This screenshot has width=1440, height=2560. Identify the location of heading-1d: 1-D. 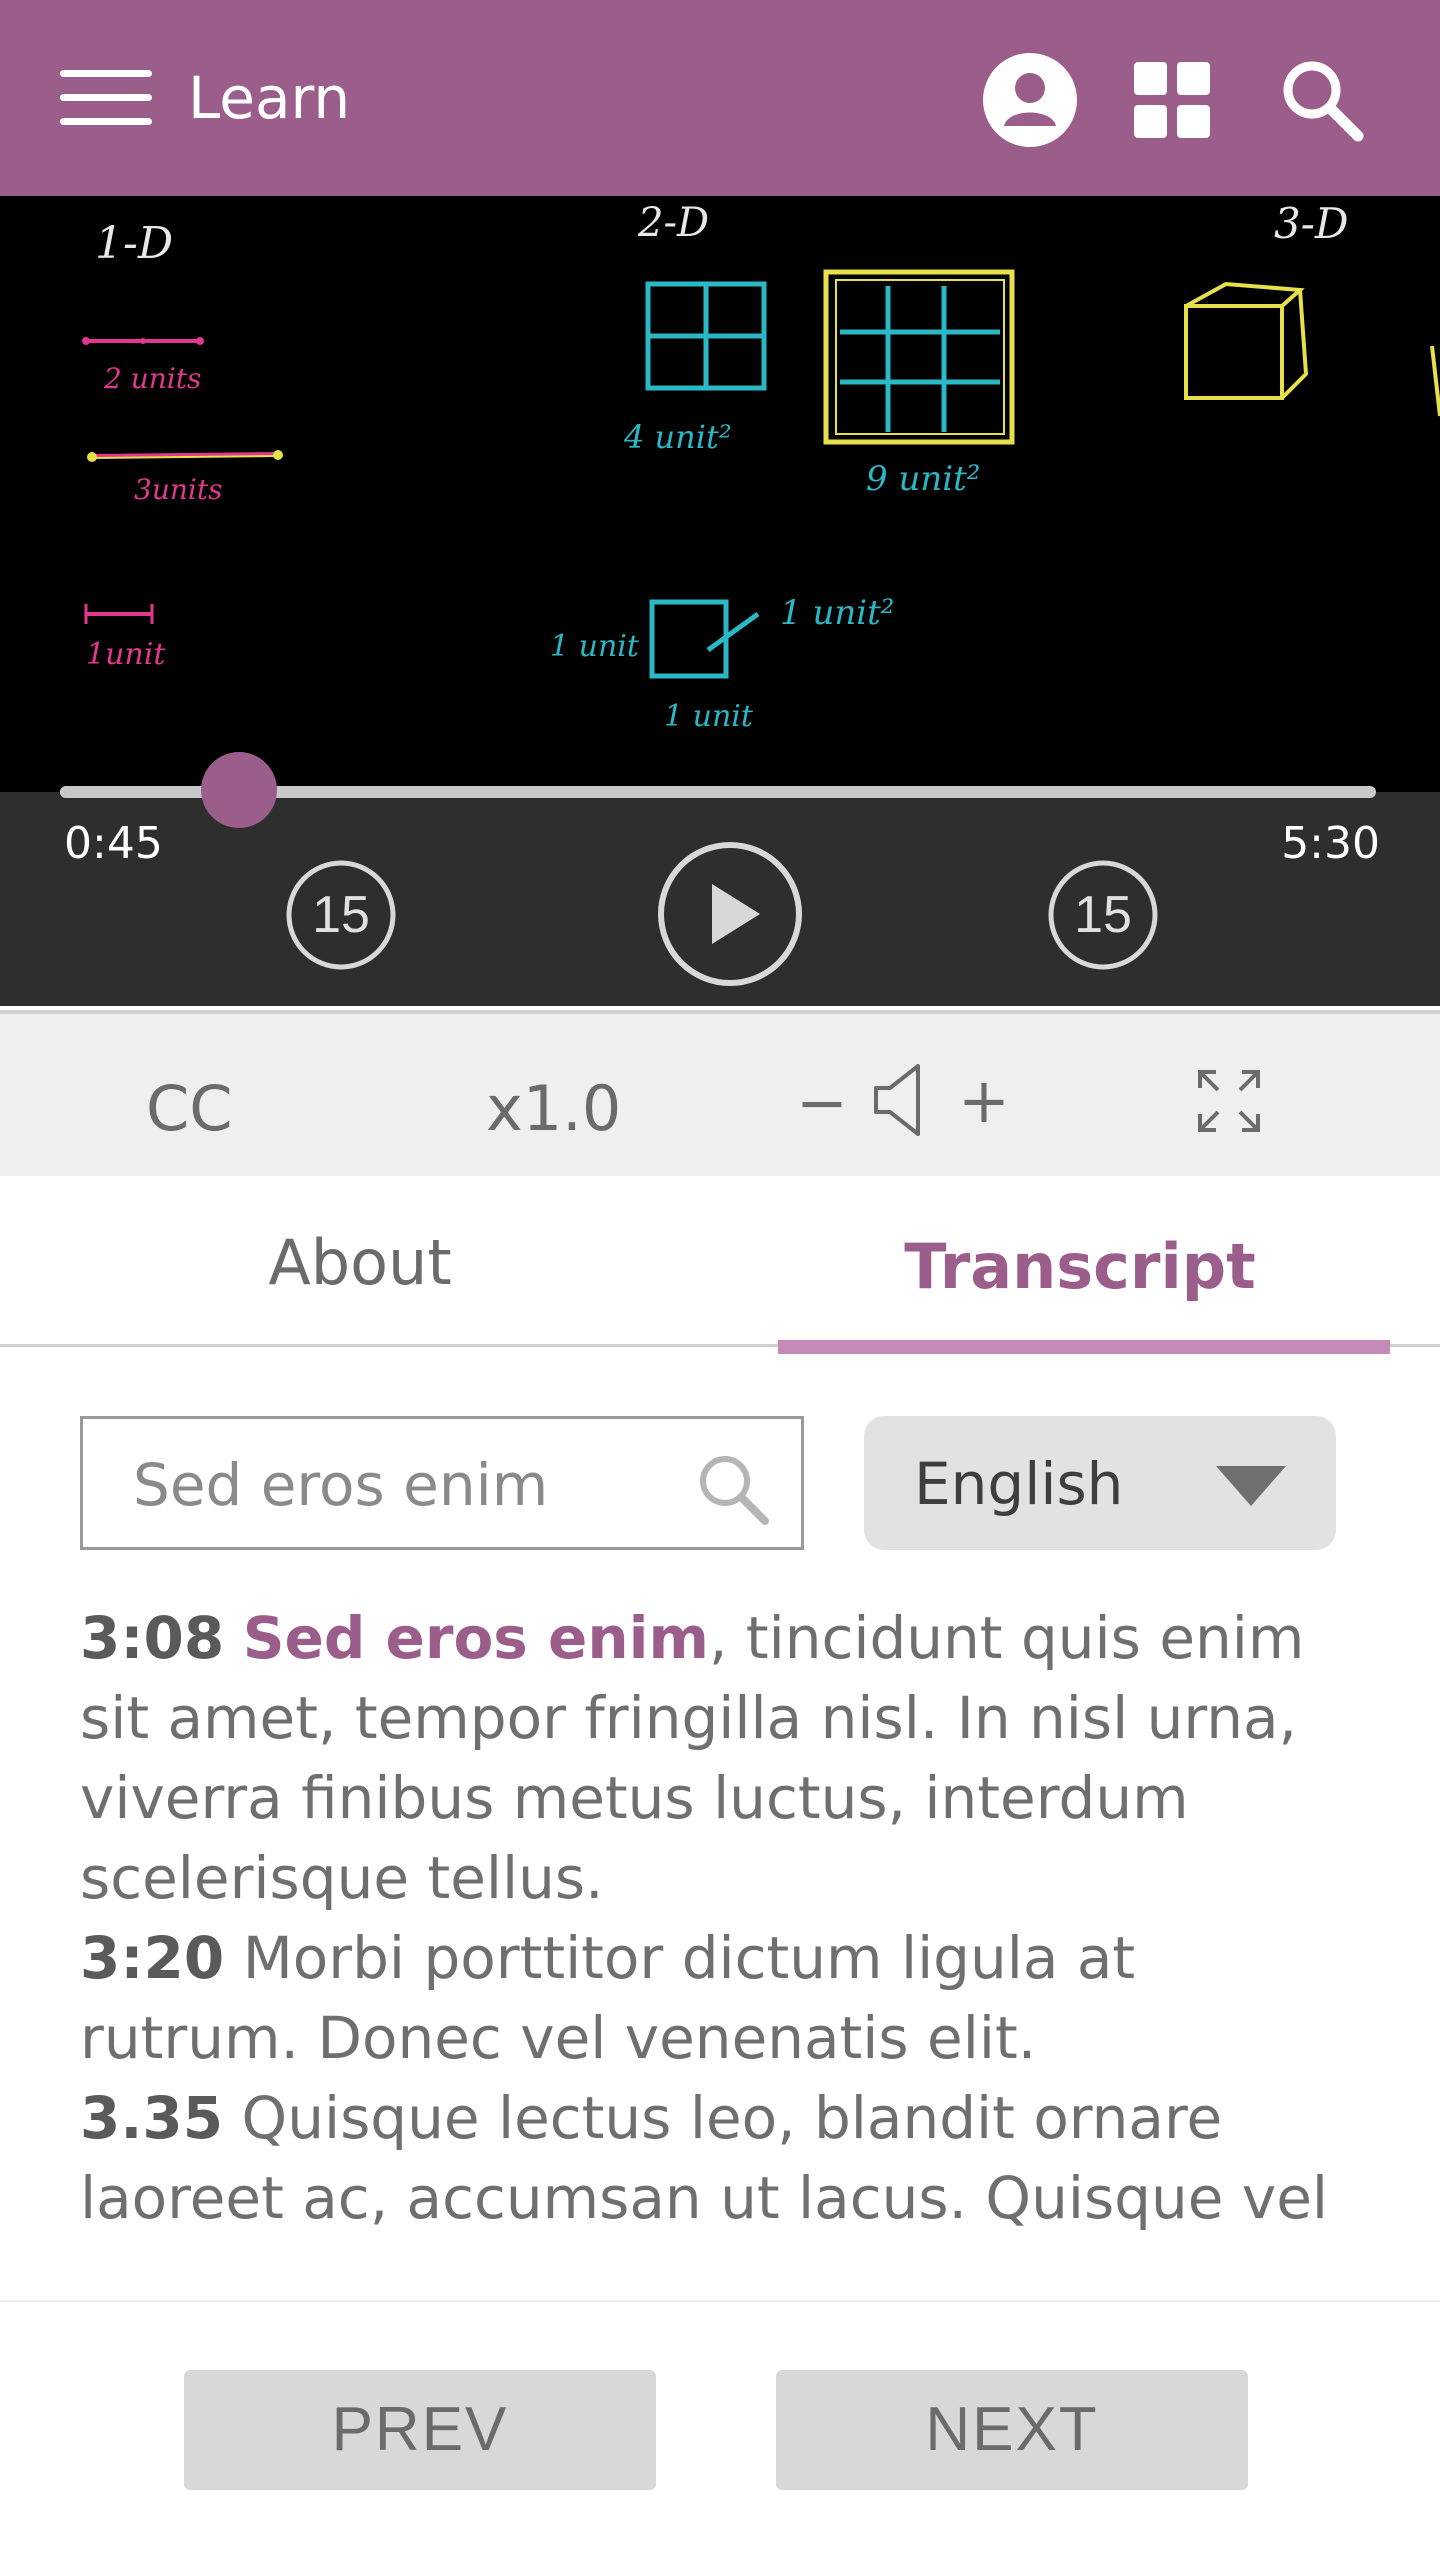
(134, 243).